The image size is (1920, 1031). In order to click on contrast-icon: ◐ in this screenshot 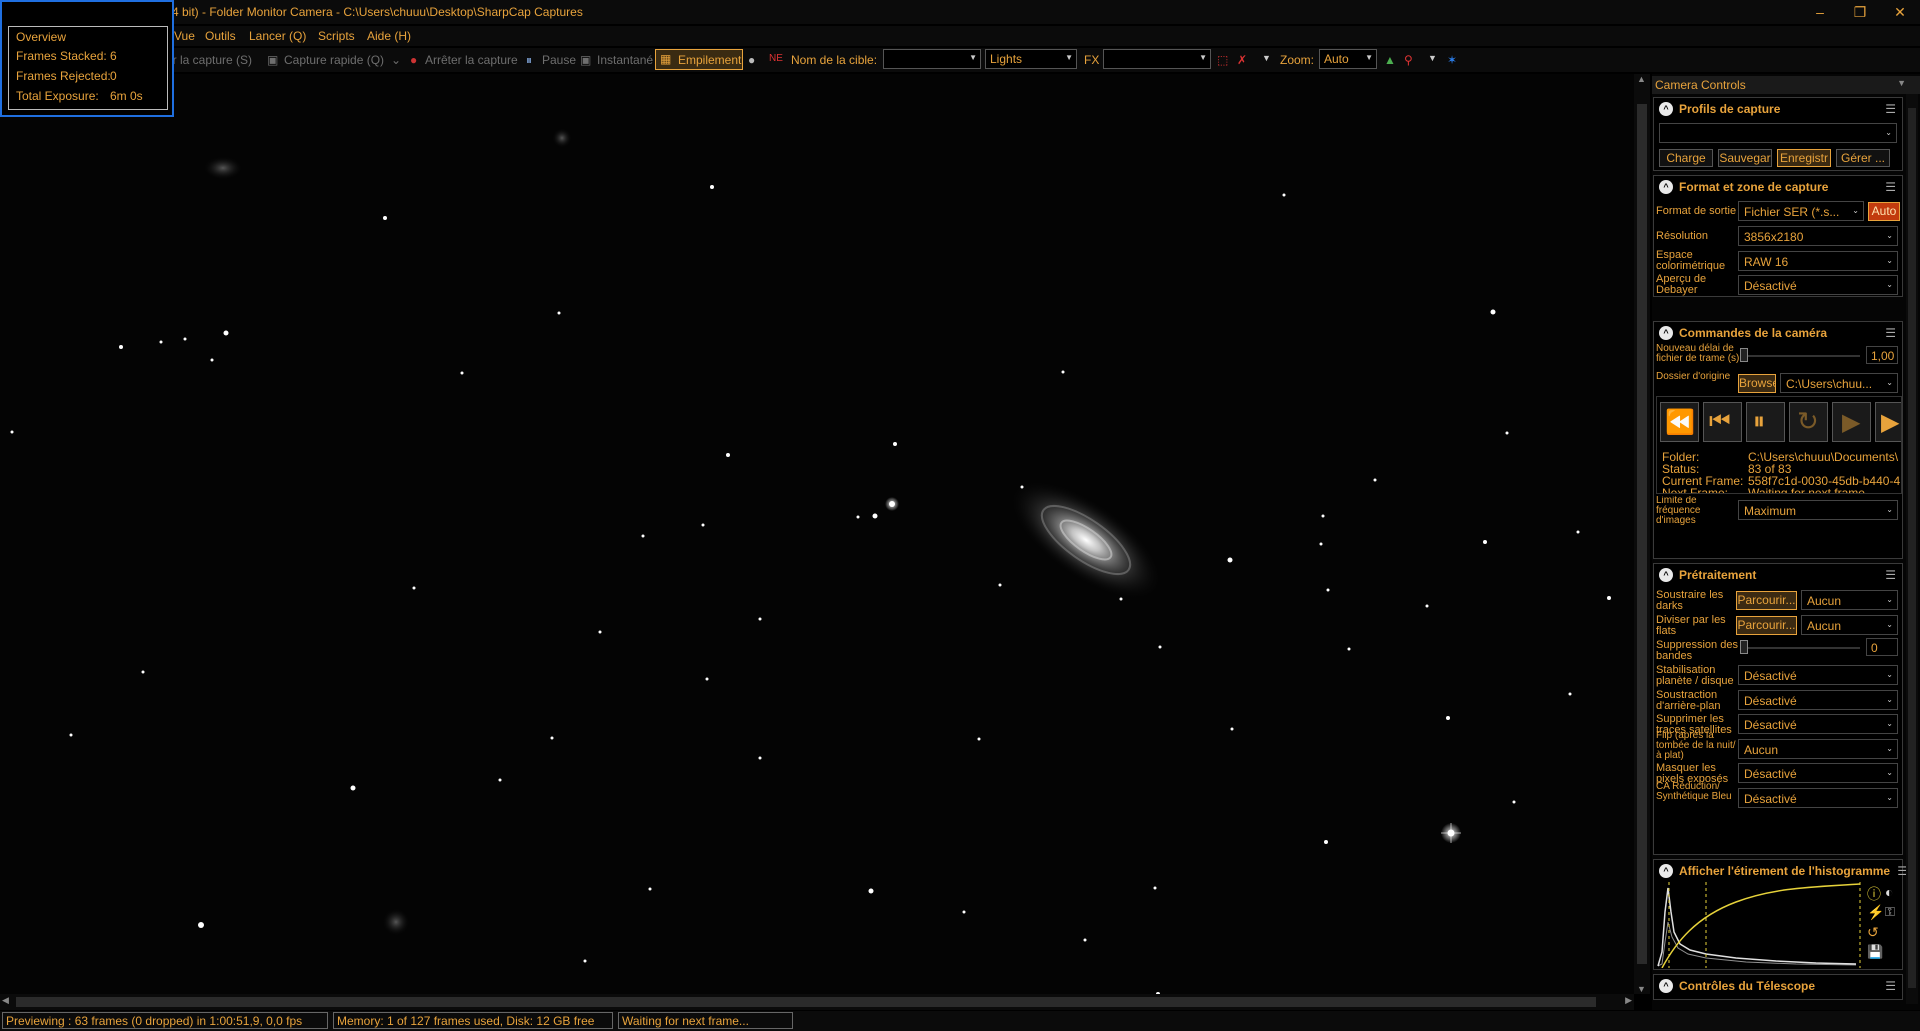, I will do `click(1889, 892)`.